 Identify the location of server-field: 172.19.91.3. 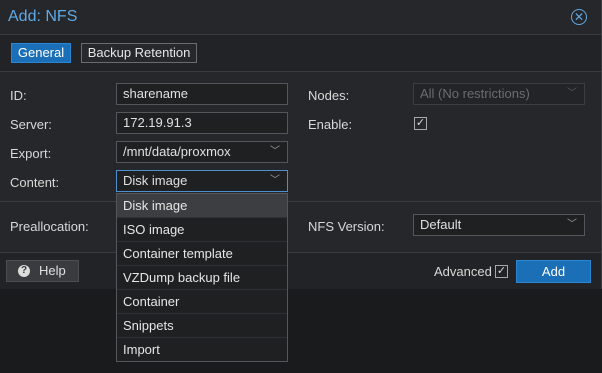
(202, 123).